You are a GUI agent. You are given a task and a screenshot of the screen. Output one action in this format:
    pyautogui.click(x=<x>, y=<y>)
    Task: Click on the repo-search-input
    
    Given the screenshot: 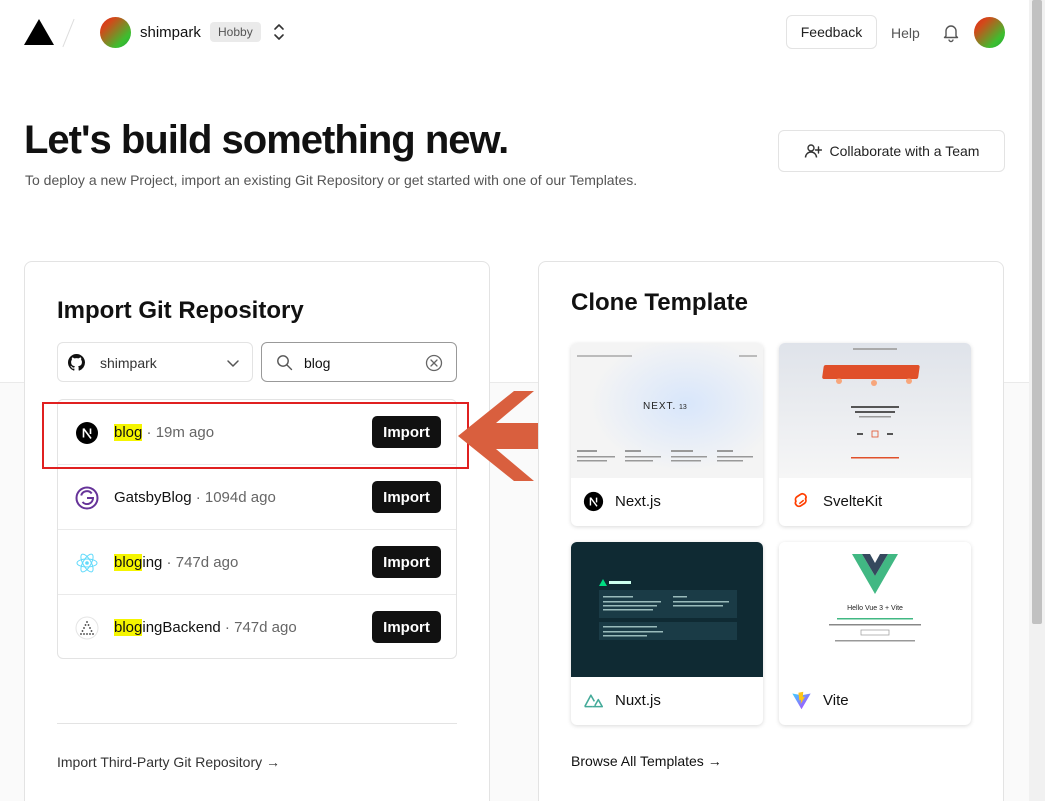 What is the action you would take?
    pyautogui.click(x=359, y=363)
    